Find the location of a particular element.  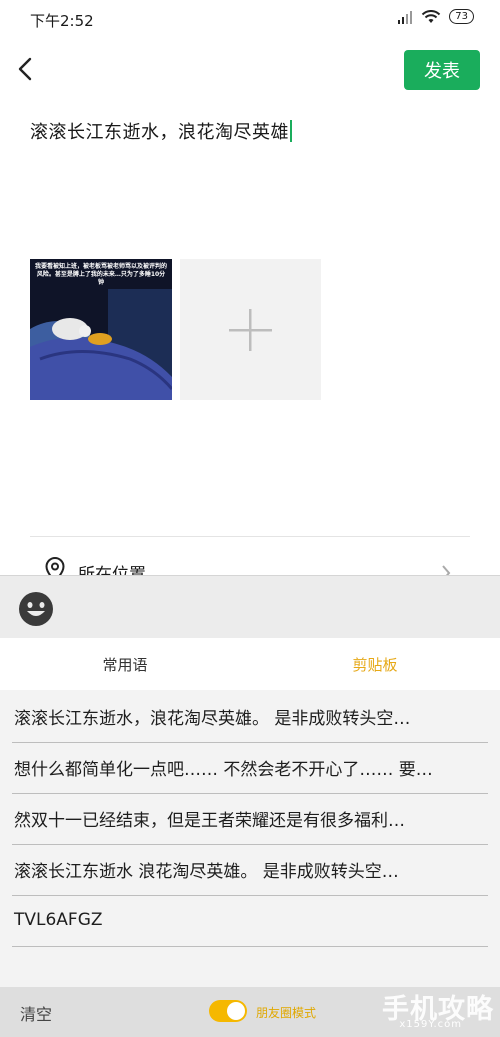

location-row: 所在位置 is located at coordinates (250, 563).